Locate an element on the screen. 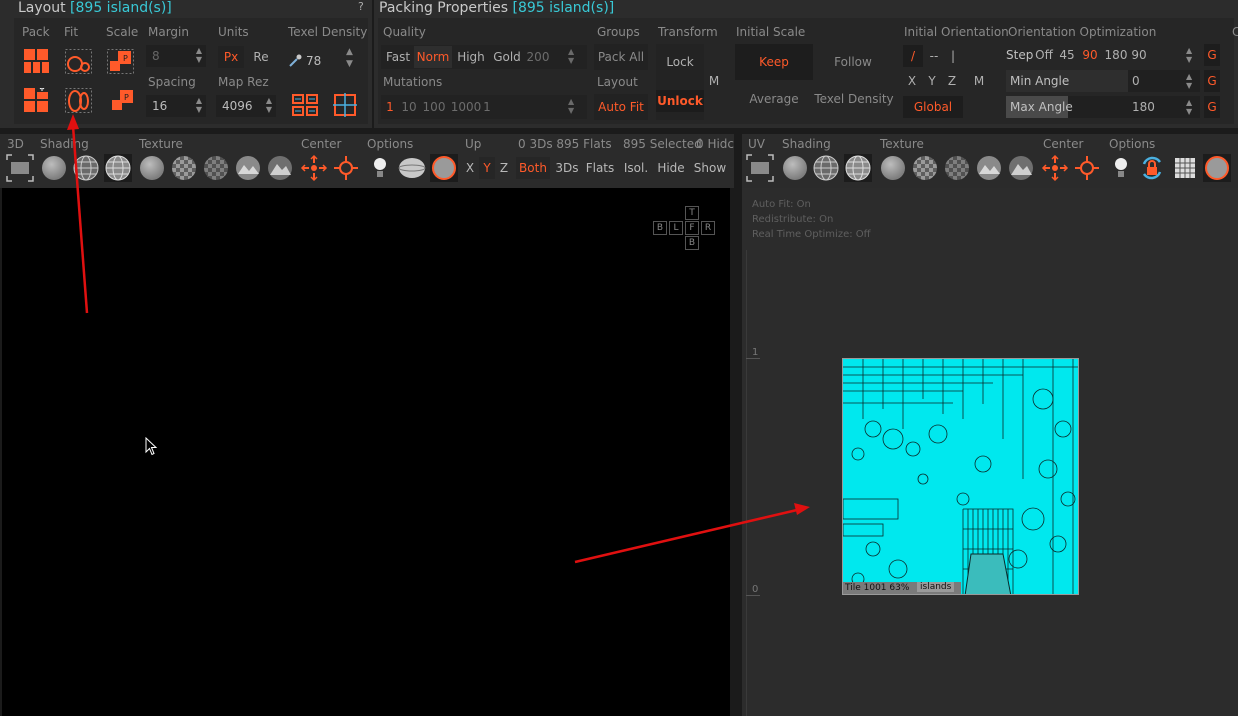  arrow-to-uv-tile is located at coordinates (692, 533).